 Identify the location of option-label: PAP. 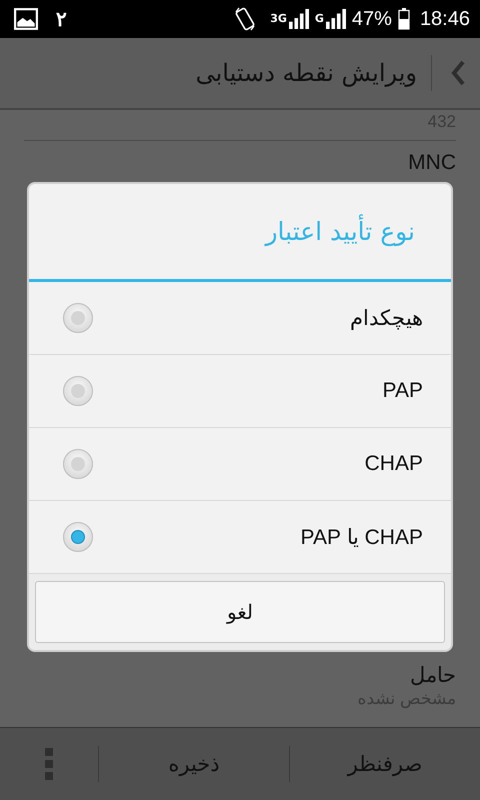
(402, 391).